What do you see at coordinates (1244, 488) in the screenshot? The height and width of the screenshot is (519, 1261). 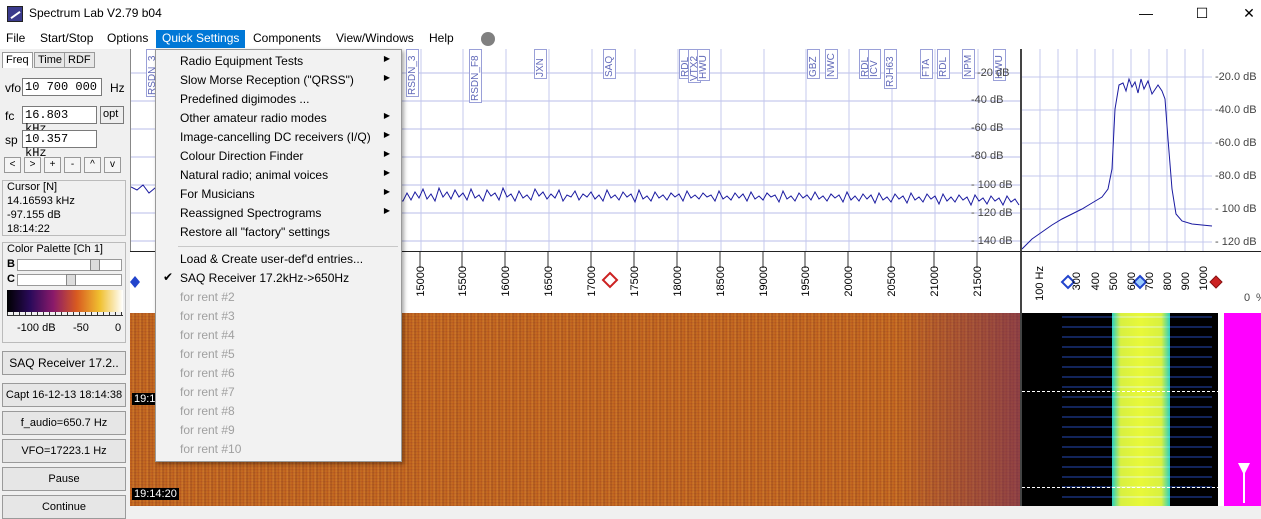 I see `level-arrow-shaft` at bounding box center [1244, 488].